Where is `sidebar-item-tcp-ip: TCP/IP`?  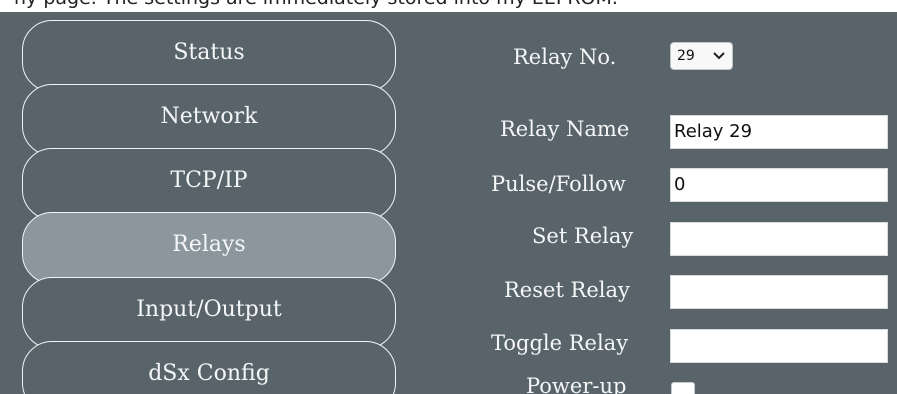
sidebar-item-tcp-ip: TCP/IP is located at coordinates (209, 184).